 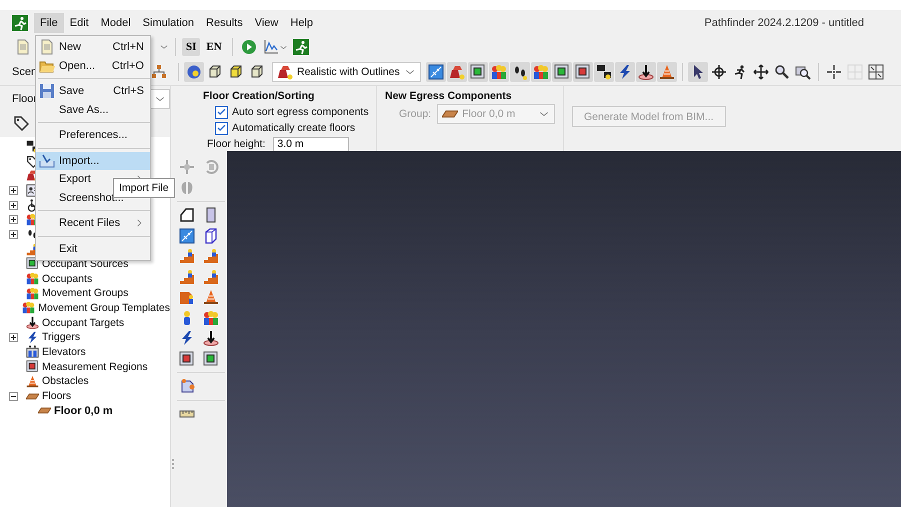 What do you see at coordinates (104, 308) in the screenshot?
I see `tree-item: Movement Group Templates` at bounding box center [104, 308].